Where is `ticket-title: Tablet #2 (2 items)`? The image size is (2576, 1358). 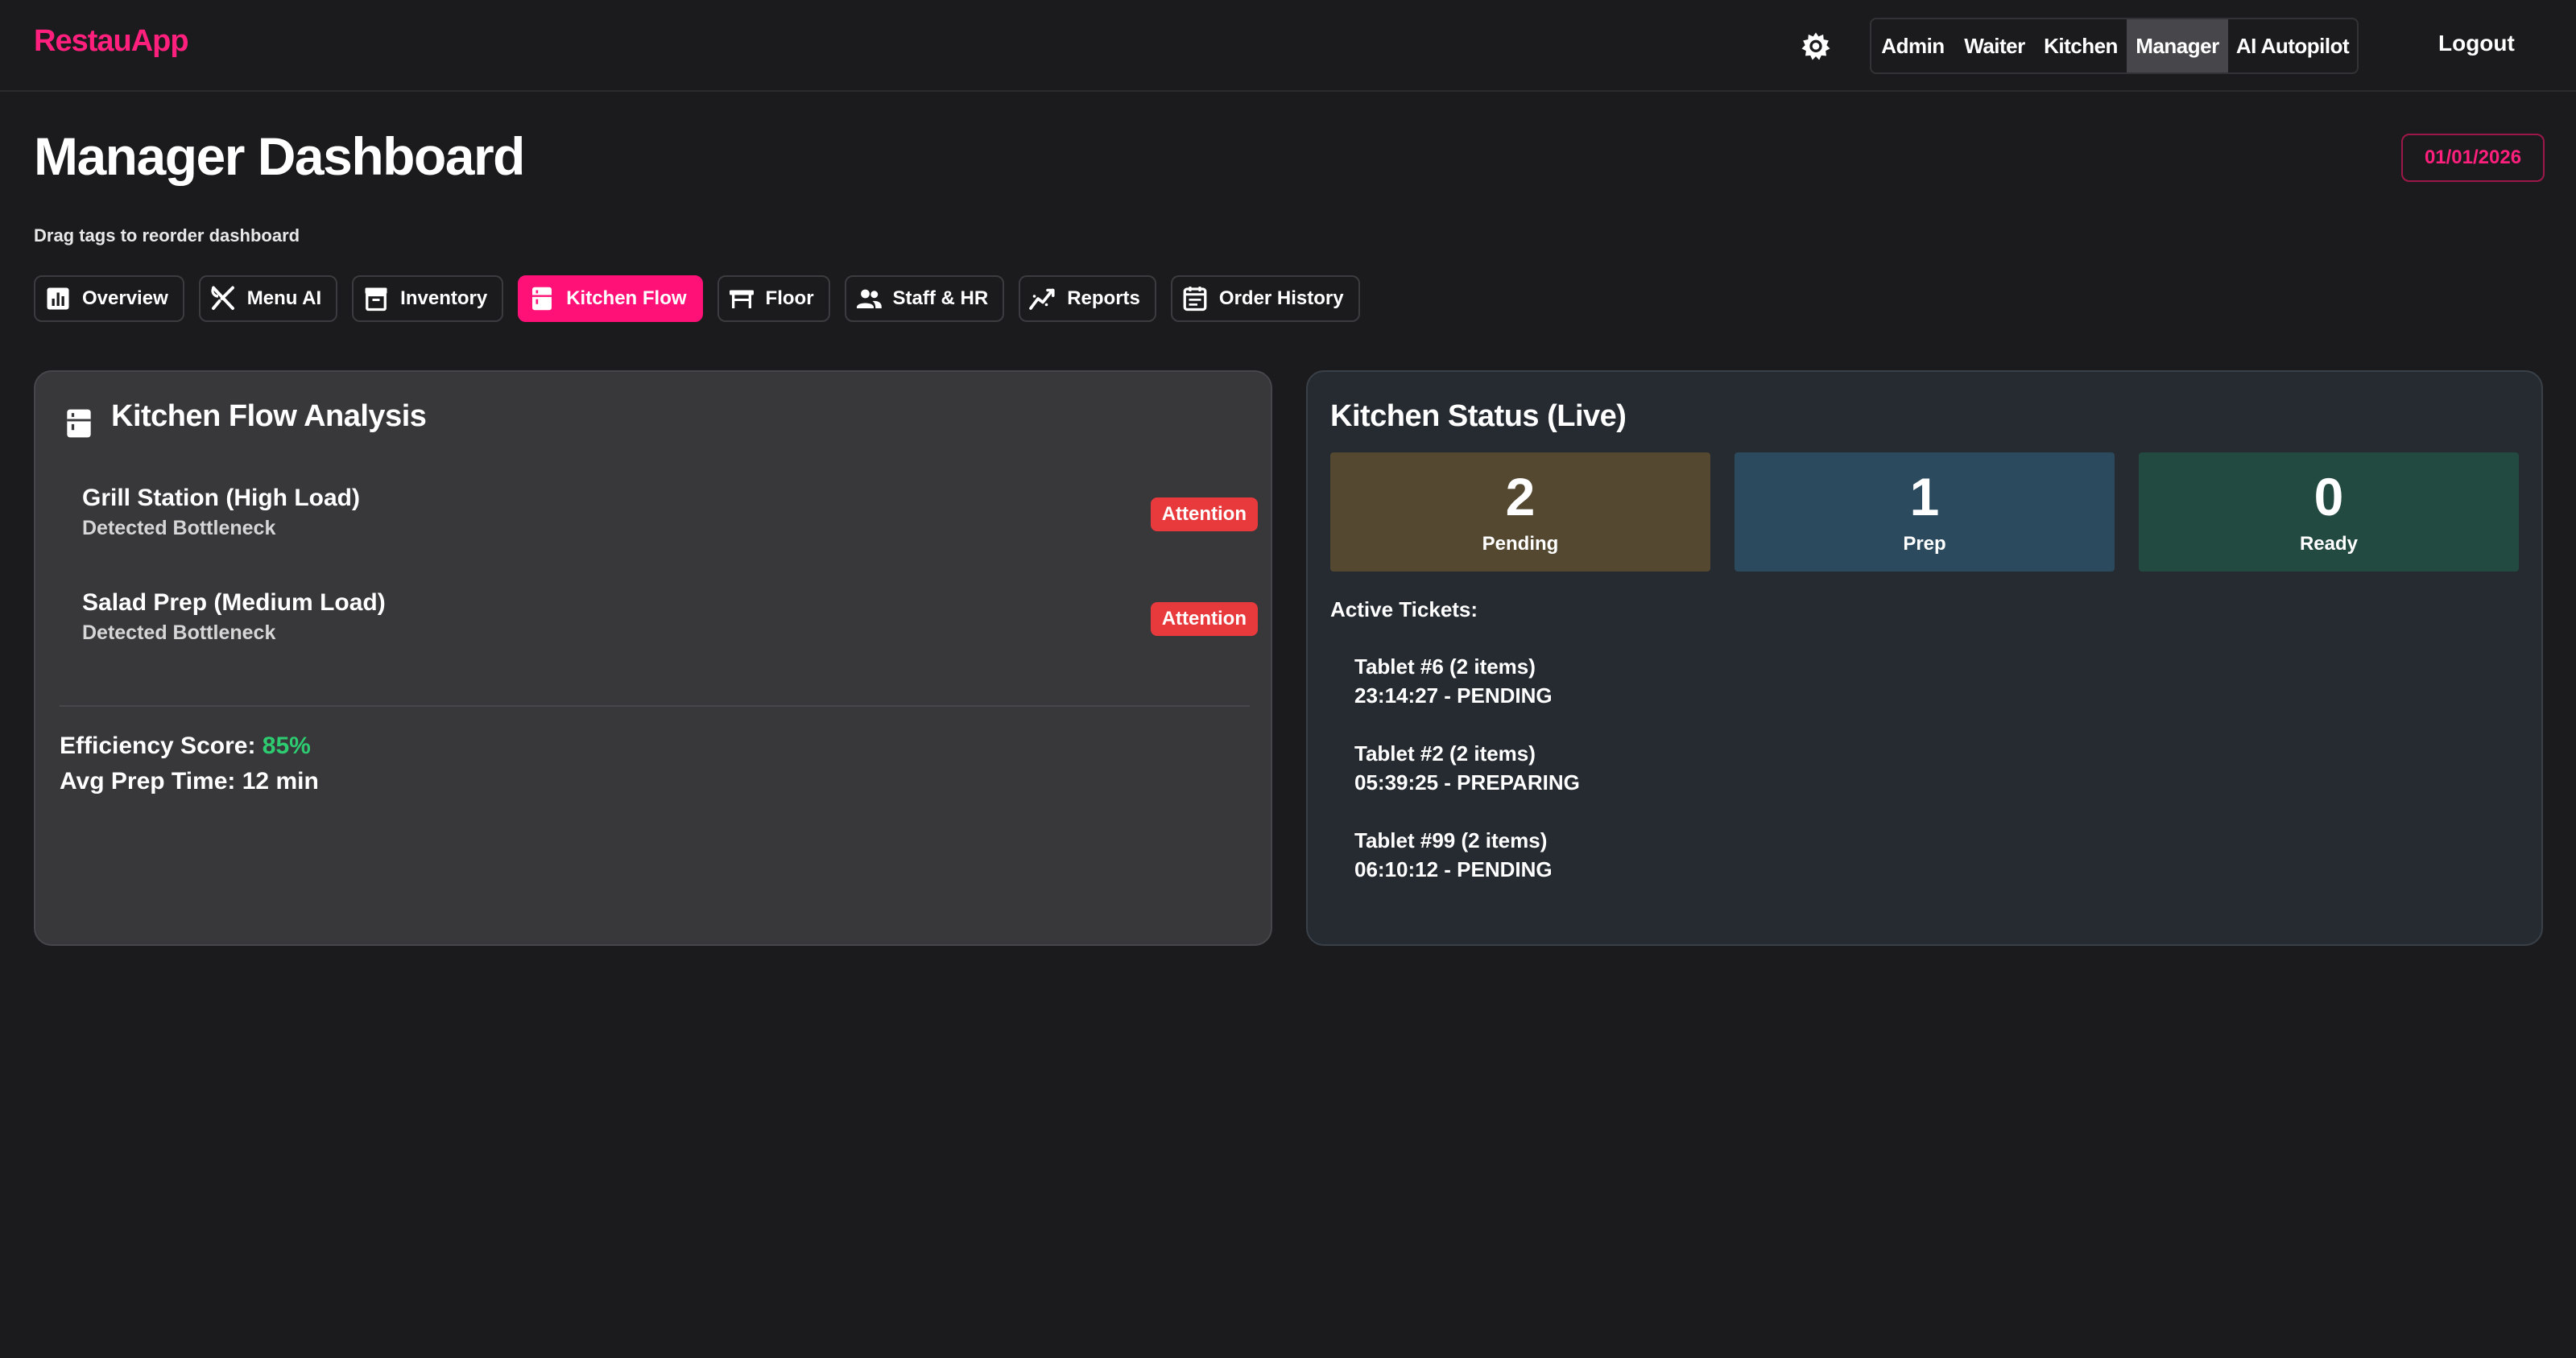 ticket-title: Tablet #2 (2 items) is located at coordinates (1445, 753).